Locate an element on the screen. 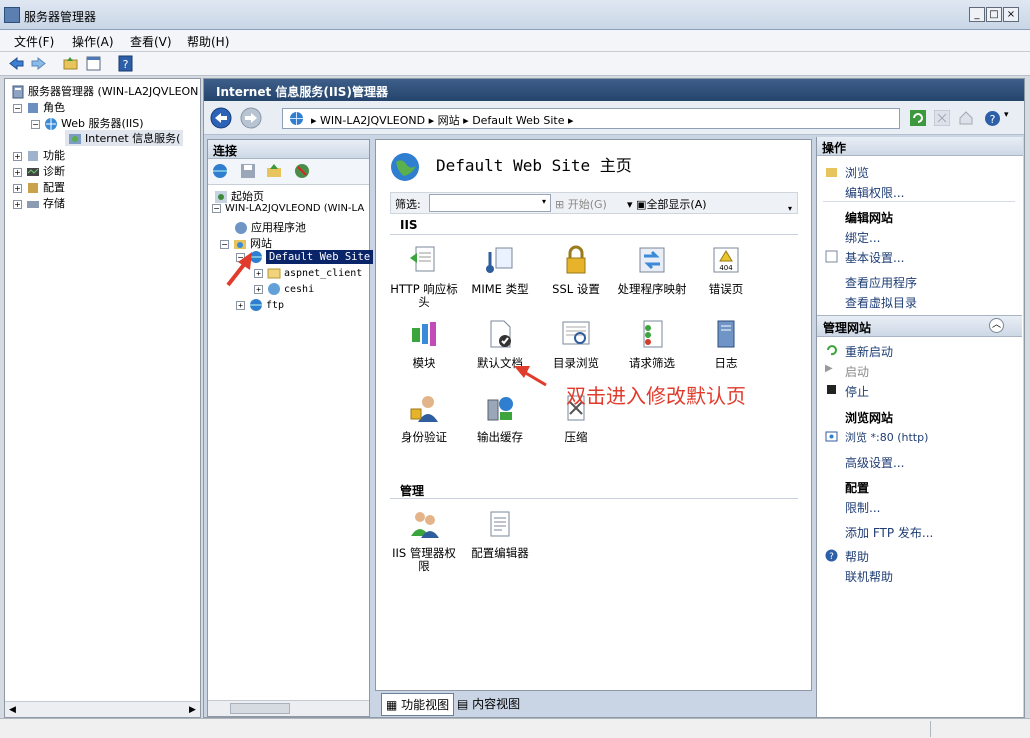  save-icon is located at coordinates (248, 171).